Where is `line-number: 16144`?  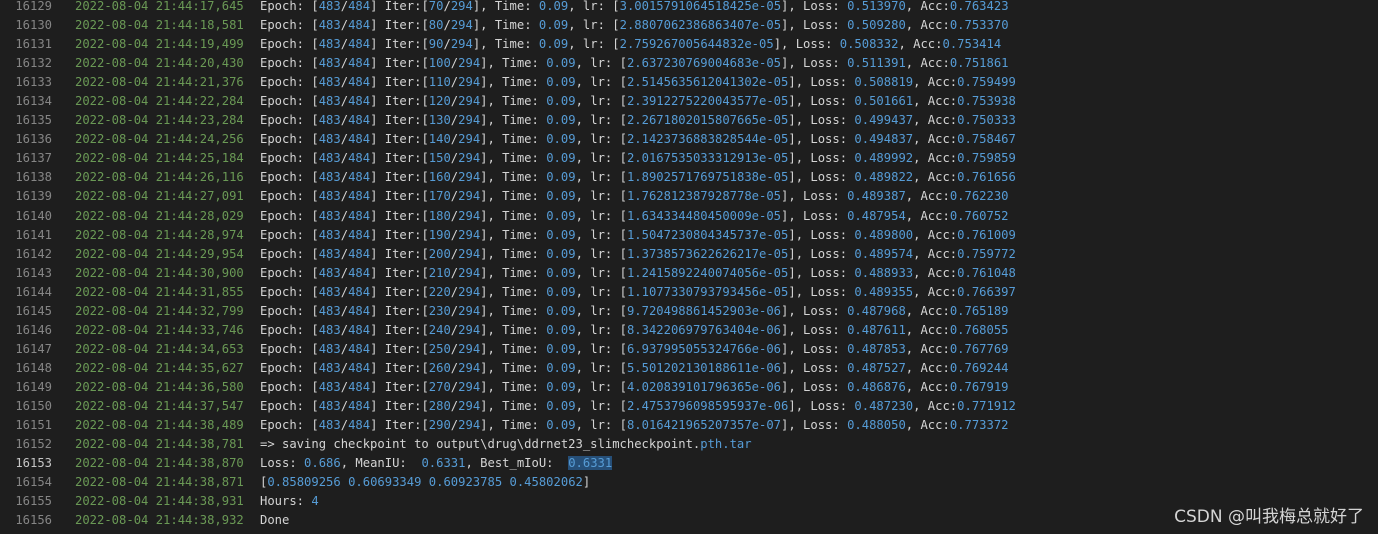 line-number: 16144 is located at coordinates (33, 291).